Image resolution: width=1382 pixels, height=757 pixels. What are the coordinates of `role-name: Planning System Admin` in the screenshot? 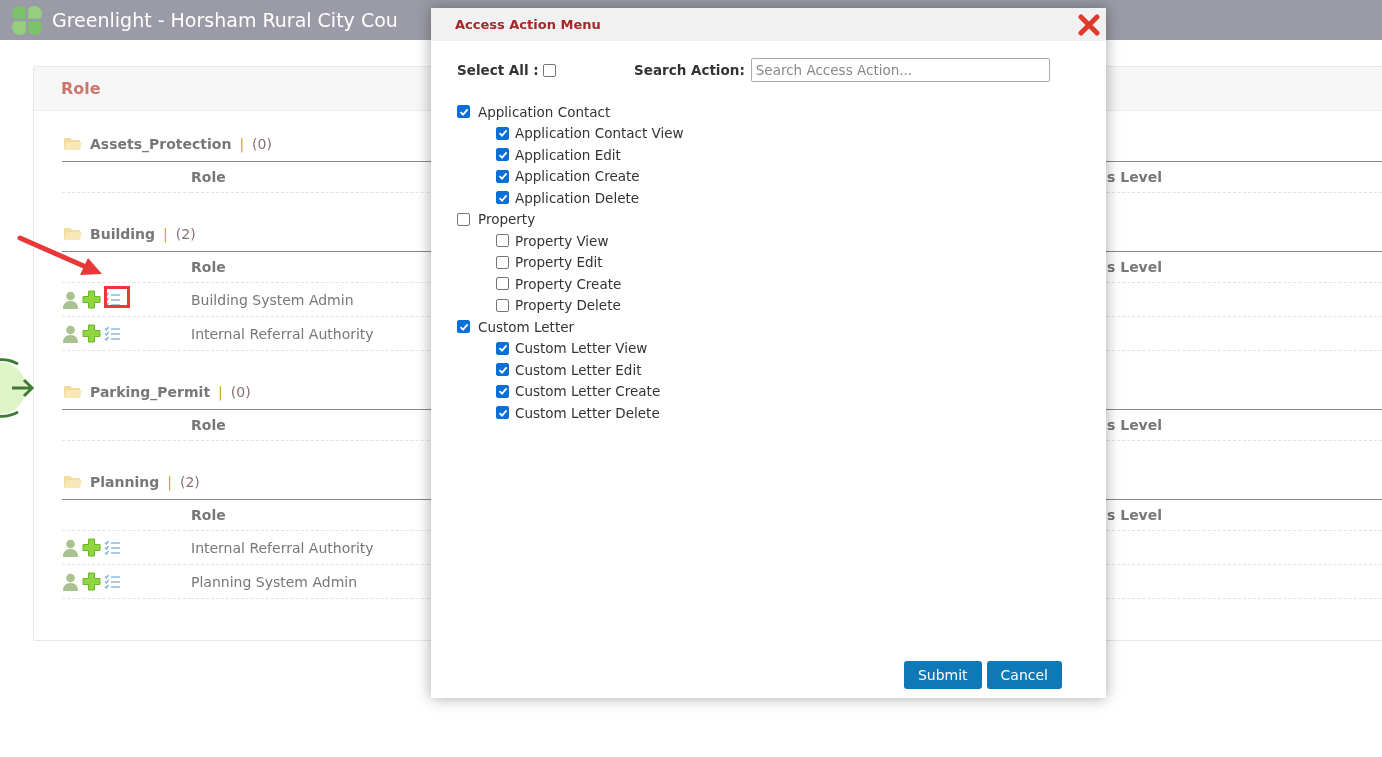 It's located at (274, 581).